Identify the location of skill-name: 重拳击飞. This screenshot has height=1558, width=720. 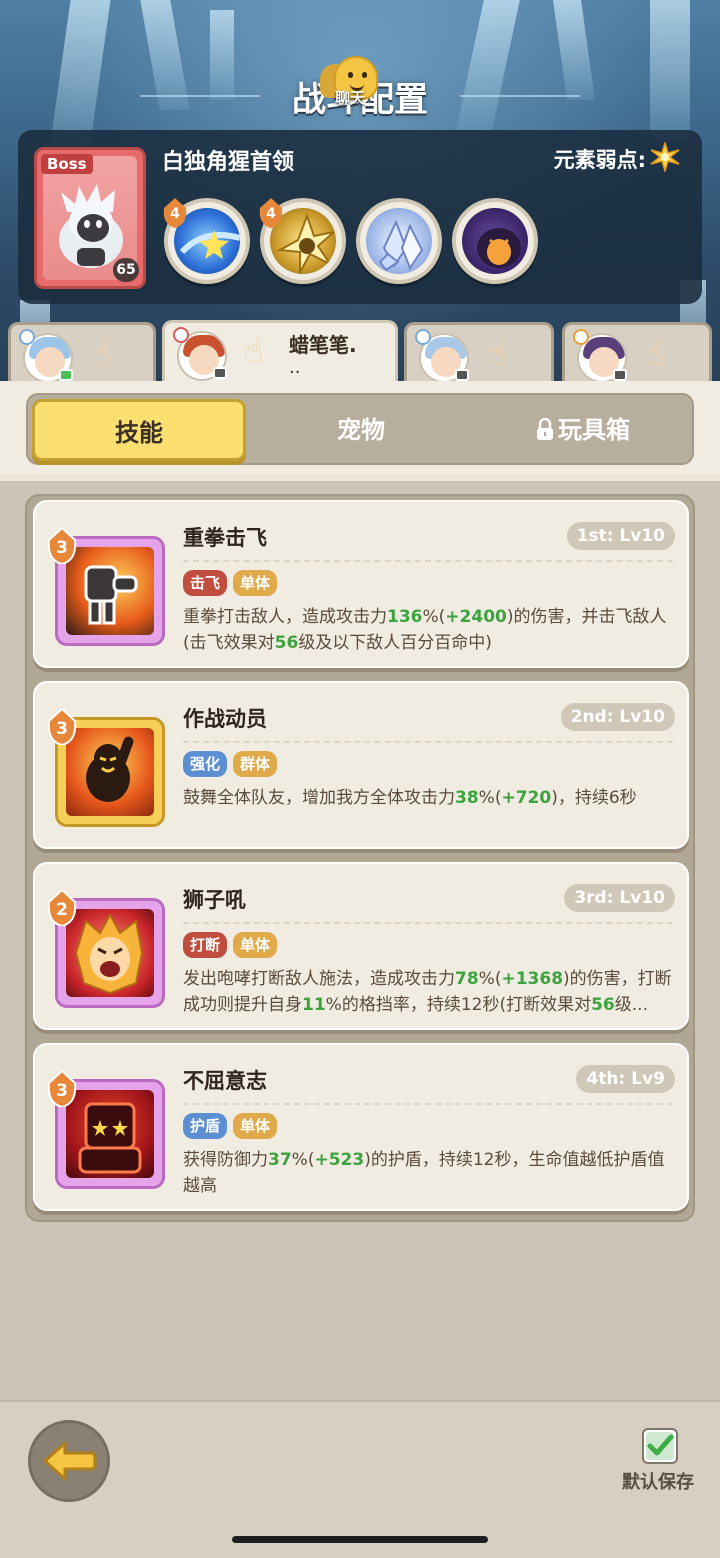
(225, 538).